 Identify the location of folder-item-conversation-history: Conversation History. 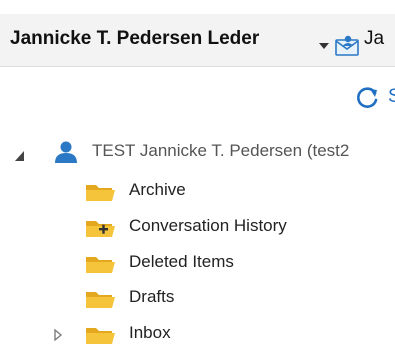
(197, 228).